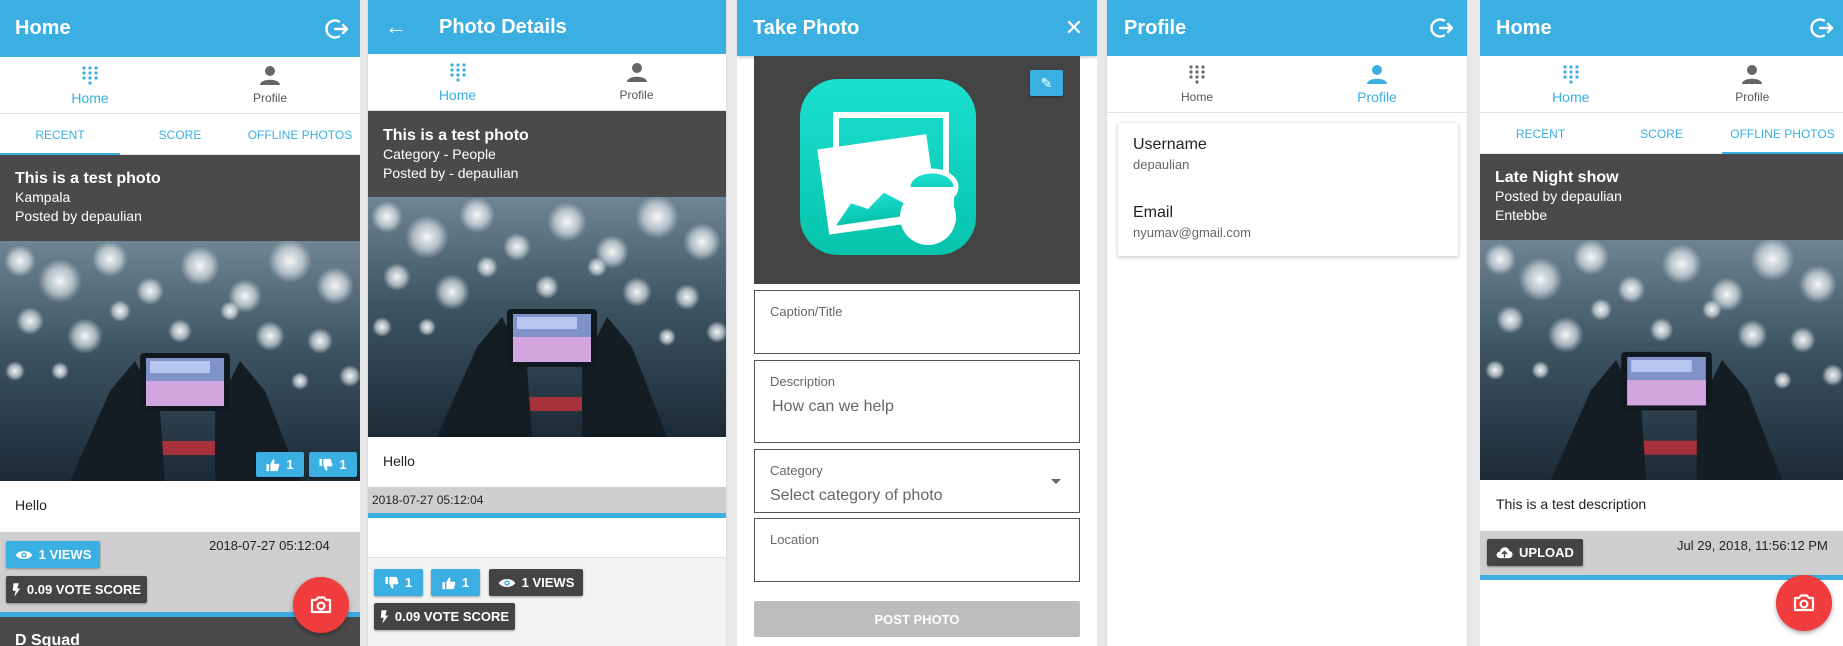 Image resolution: width=1843 pixels, height=646 pixels. Describe the element at coordinates (917, 28) in the screenshot. I see `app-bar: Take Photo ✕` at that location.